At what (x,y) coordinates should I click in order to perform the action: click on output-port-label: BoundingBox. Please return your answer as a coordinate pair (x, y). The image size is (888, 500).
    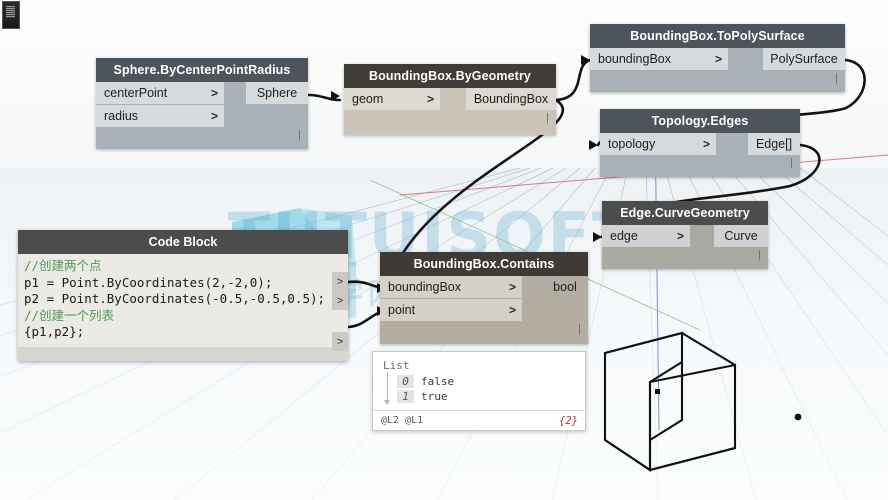
    Looking at the image, I should click on (511, 99).